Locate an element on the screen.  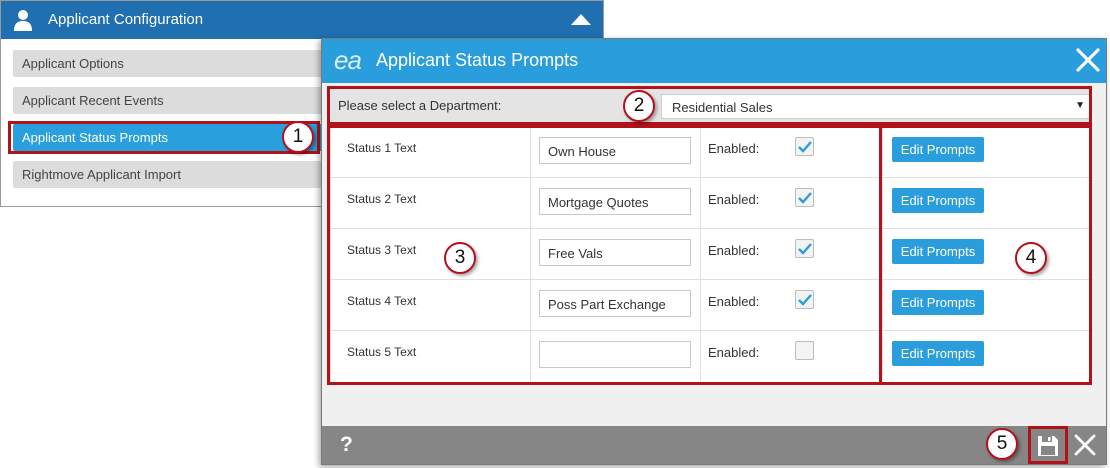
menu-item-applicant-recent-events: Applicant Recent Events is located at coordinates (173, 100).